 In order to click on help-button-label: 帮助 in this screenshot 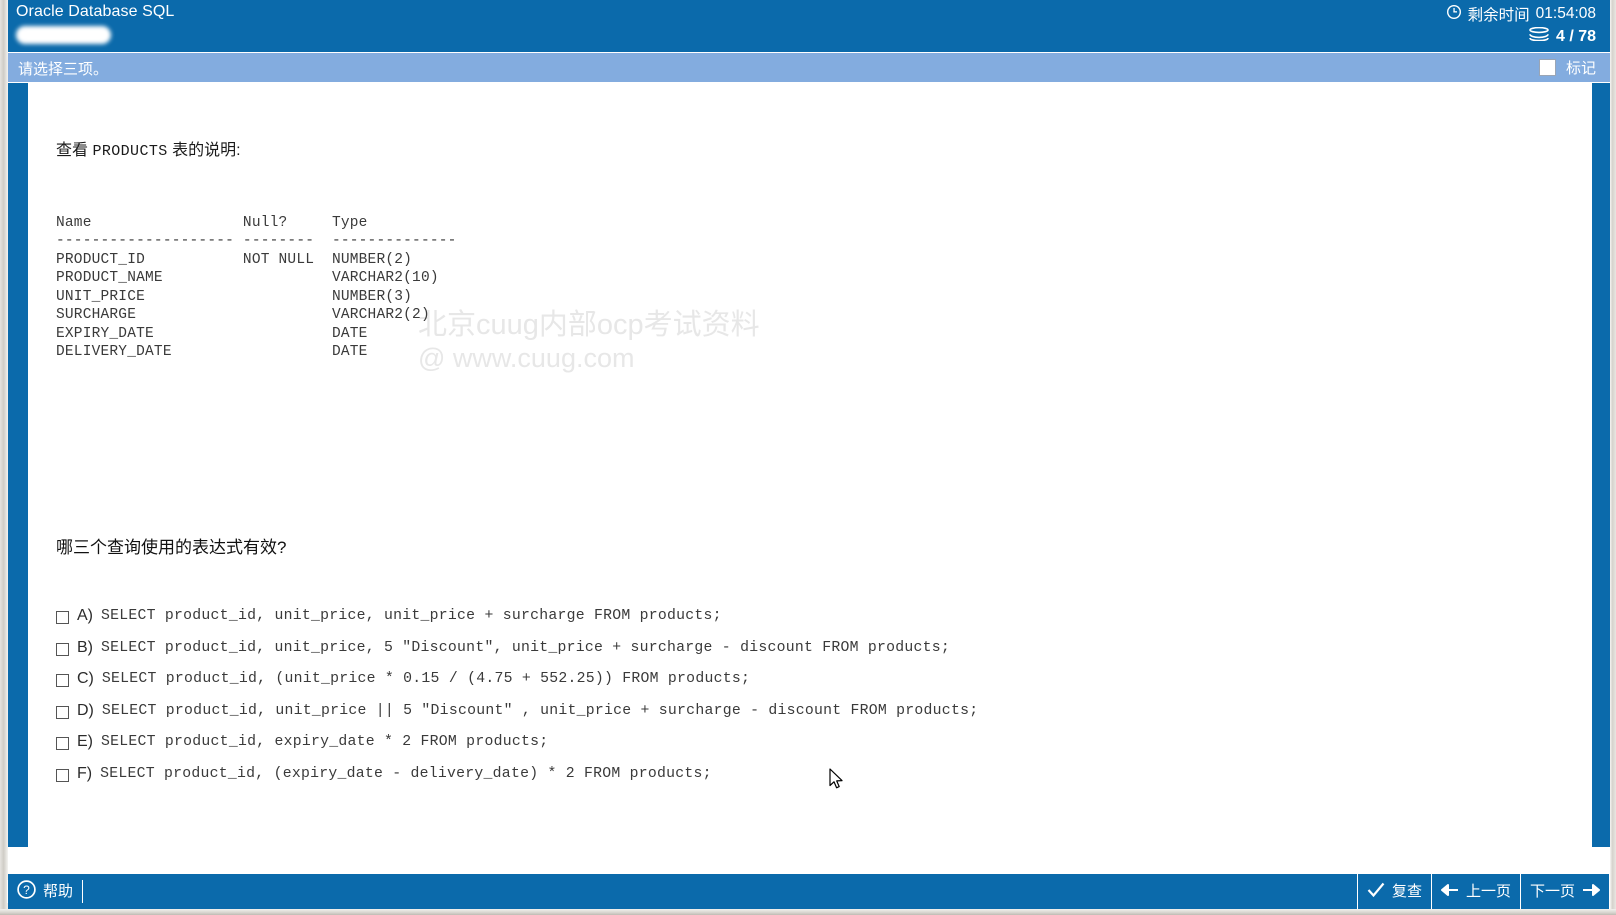, I will do `click(58, 891)`.